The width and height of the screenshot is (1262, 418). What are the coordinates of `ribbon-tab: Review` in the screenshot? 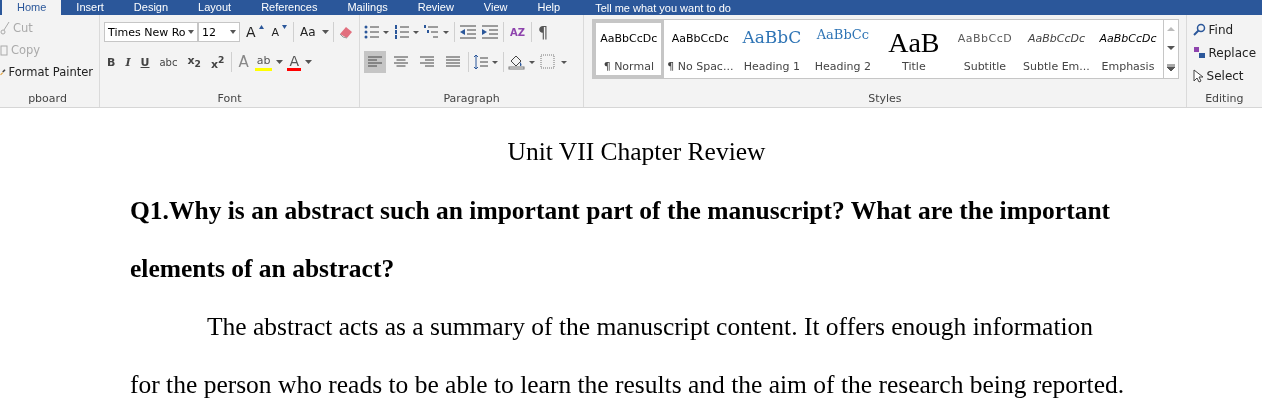 It's located at (435, 7).